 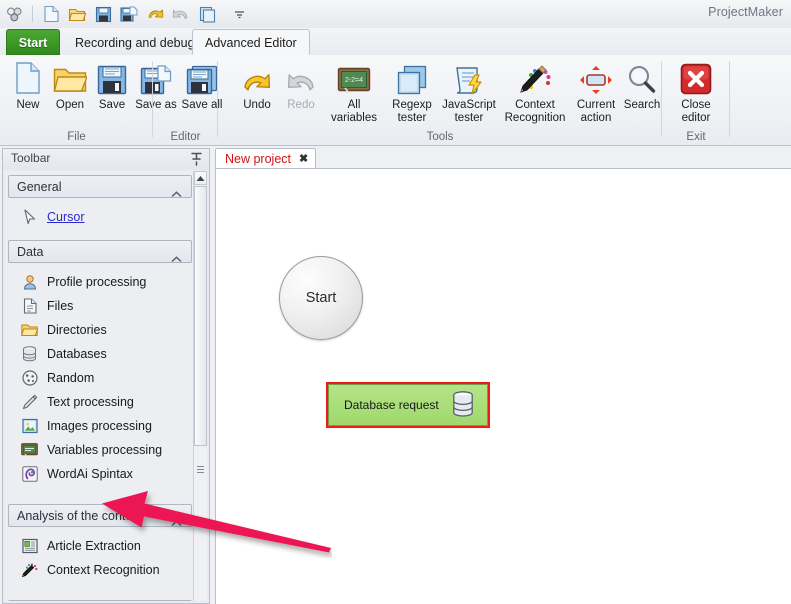 What do you see at coordinates (129, 14) in the screenshot?
I see `save-as-icon` at bounding box center [129, 14].